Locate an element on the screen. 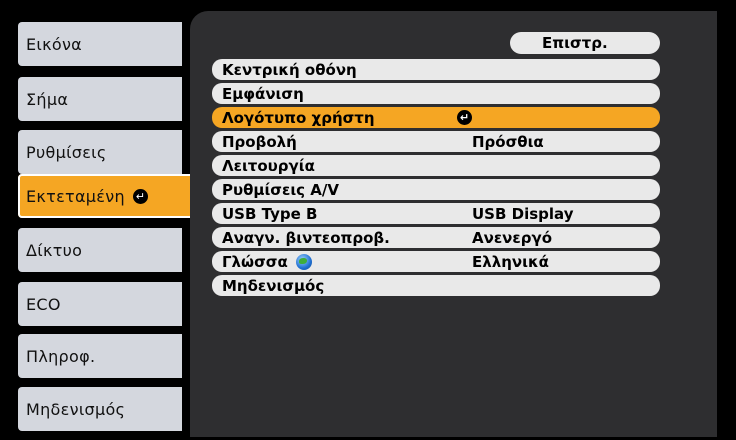 This screenshot has width=736, height=440. menu-item-usb-type-b: USB Type B USB Display is located at coordinates (436, 213).